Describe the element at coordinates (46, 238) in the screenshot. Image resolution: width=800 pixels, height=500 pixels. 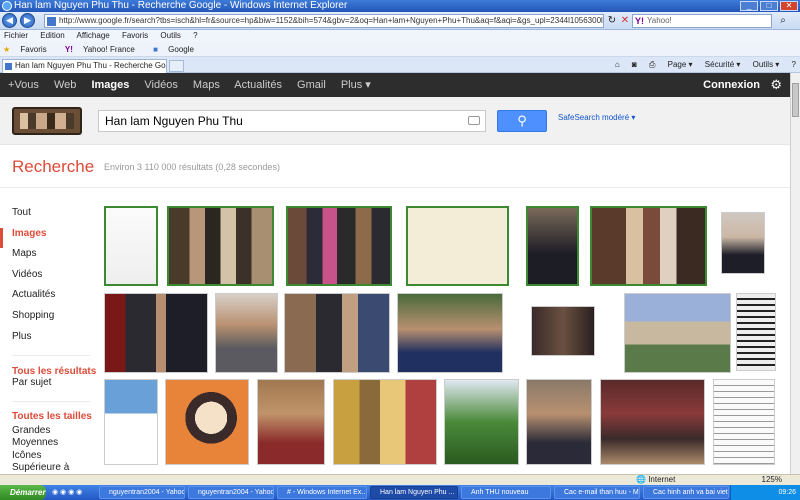
I see `nav-item-images: Images` at that location.